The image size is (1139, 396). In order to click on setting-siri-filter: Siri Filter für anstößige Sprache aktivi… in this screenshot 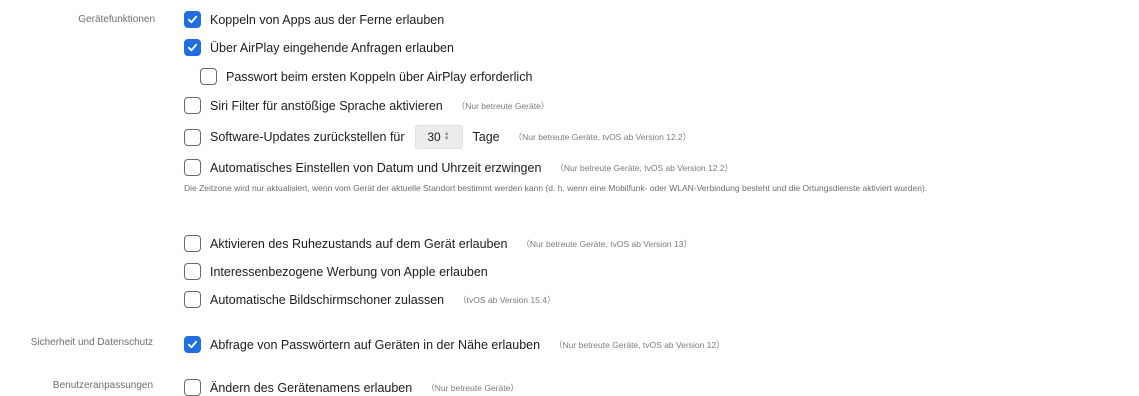, I will do `click(366, 105)`.